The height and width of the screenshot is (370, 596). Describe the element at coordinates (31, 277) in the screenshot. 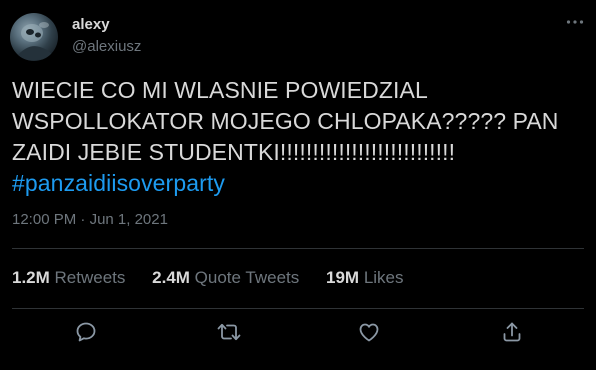

I see `retweets-count: 1.2M` at that location.